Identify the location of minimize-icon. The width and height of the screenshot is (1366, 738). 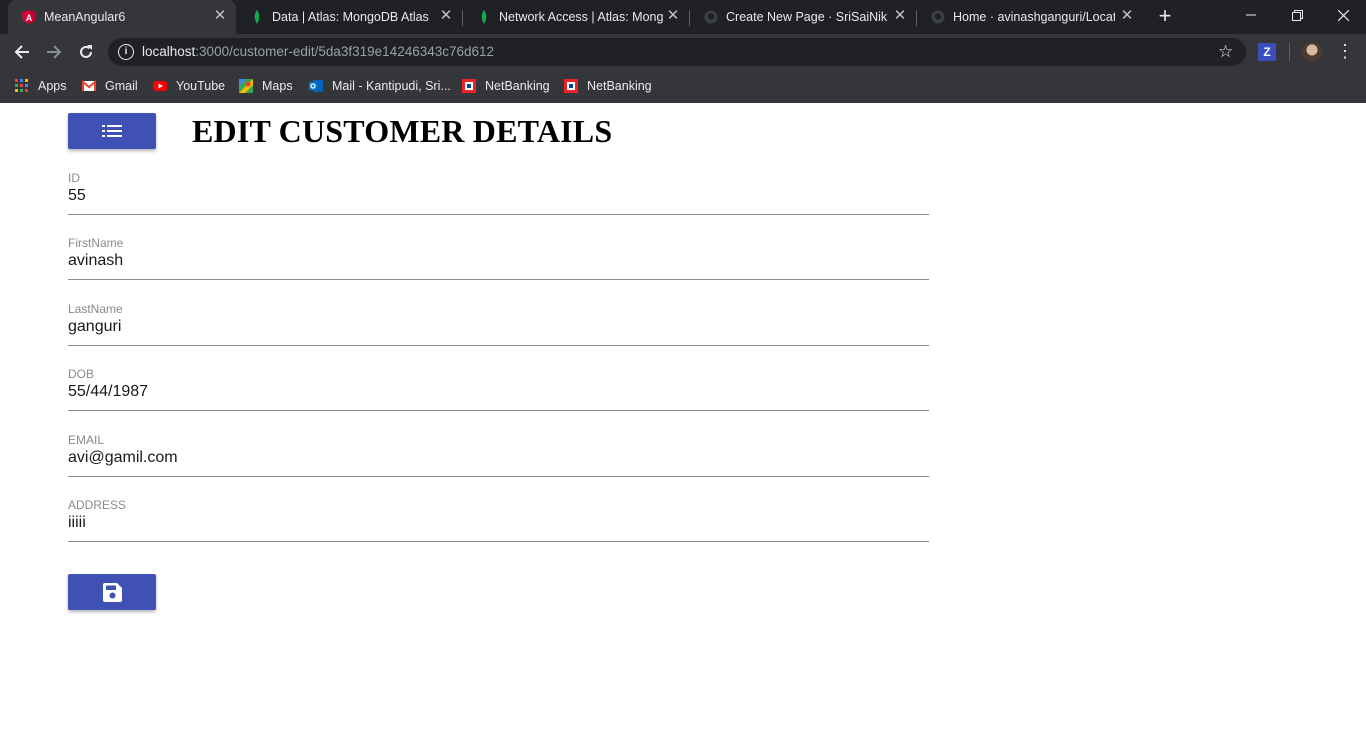
(1251, 15).